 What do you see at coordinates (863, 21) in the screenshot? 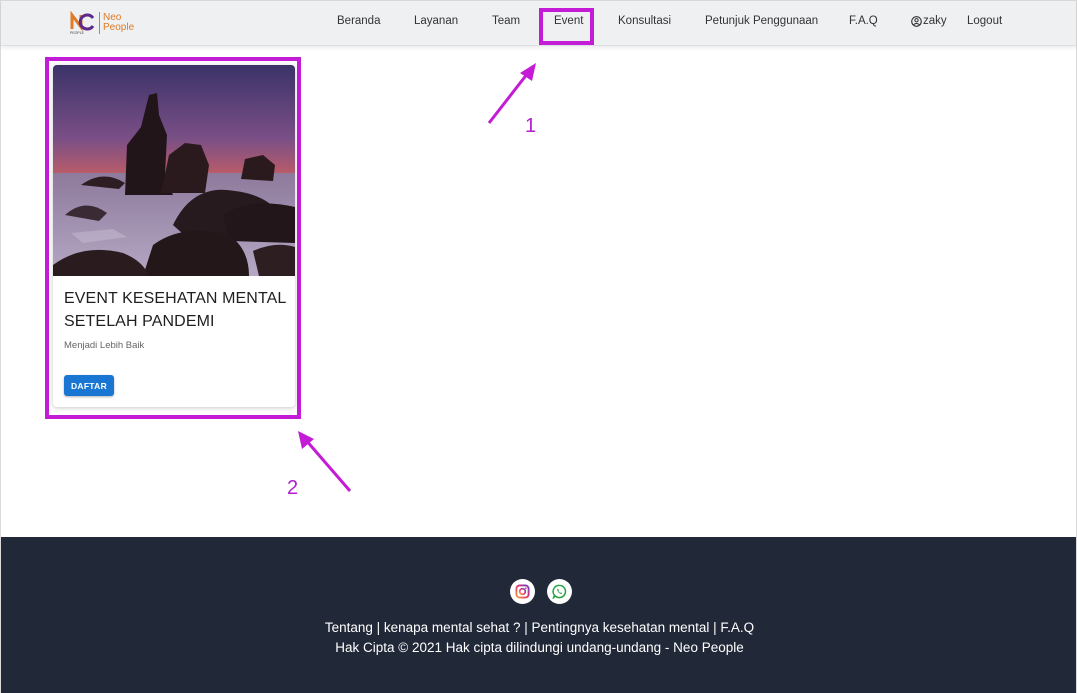
I see `nav-faq: F.A.Q` at bounding box center [863, 21].